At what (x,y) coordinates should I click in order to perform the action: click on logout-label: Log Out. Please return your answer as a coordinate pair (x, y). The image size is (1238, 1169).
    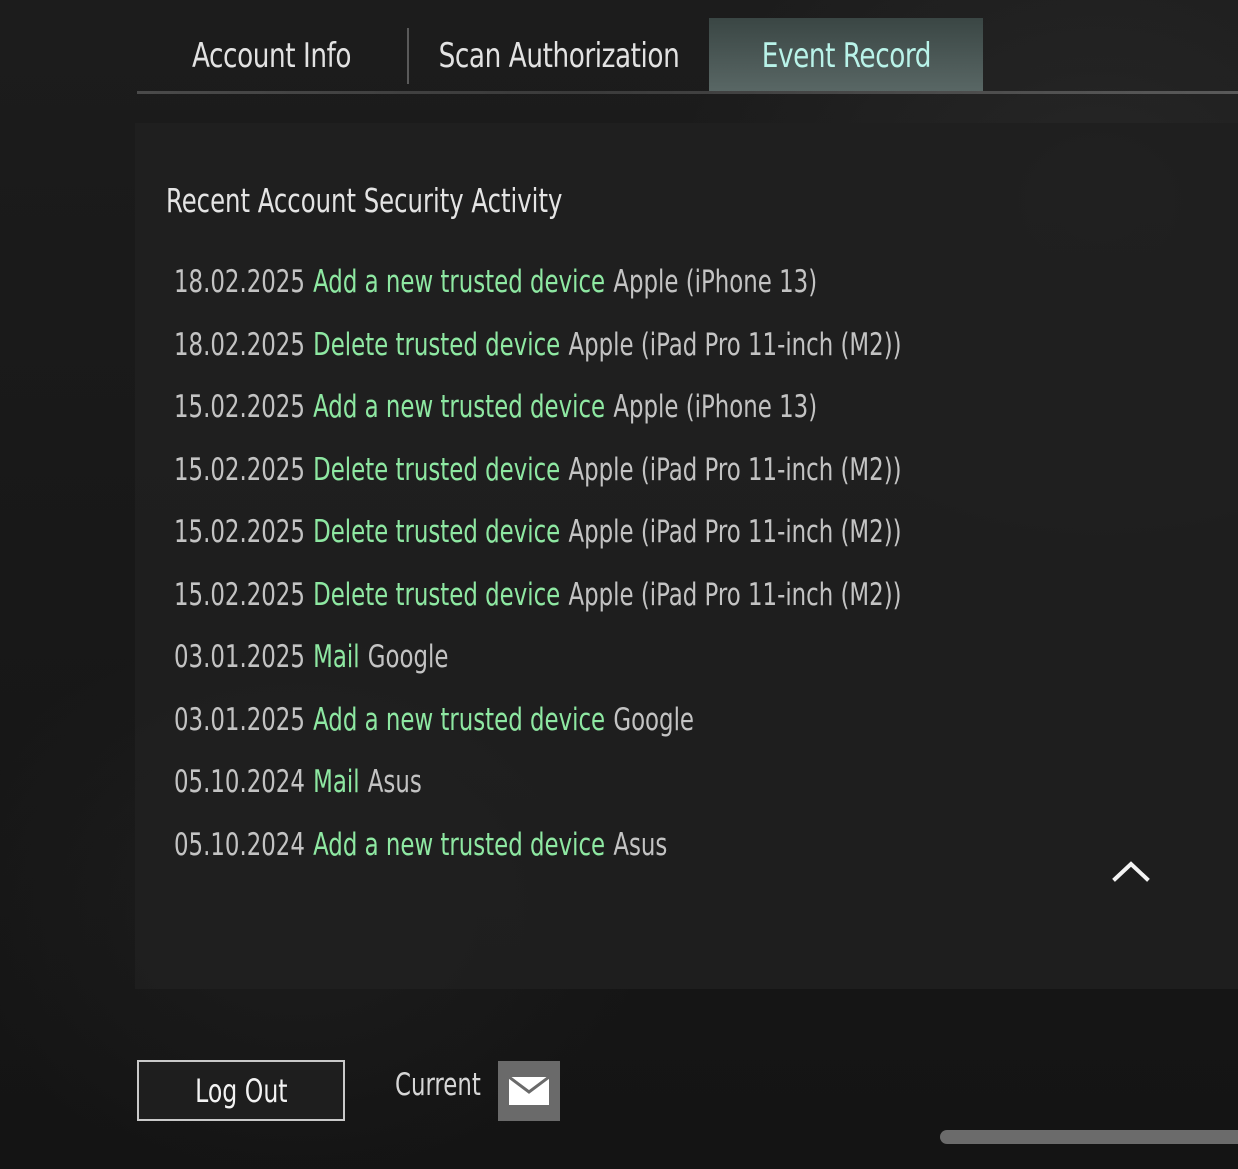
    Looking at the image, I should click on (241, 1090).